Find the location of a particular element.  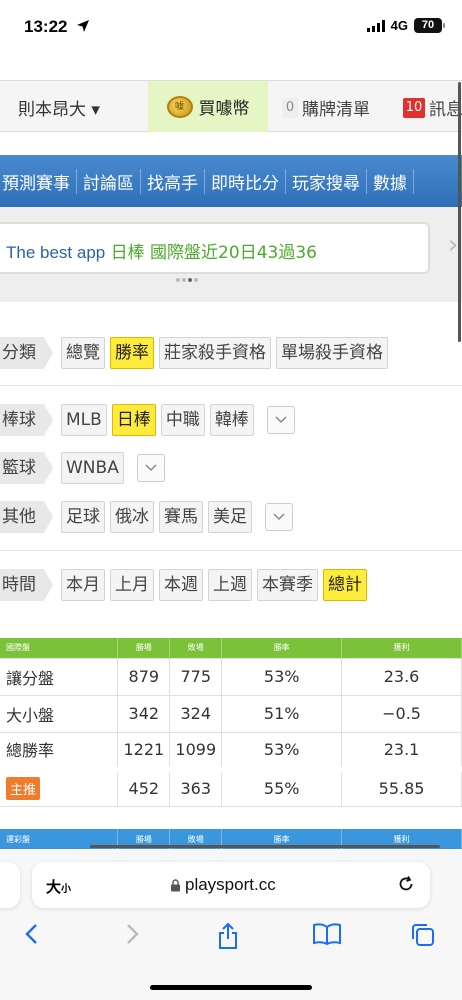

cell-win-rate: 51% is located at coordinates (282, 713).